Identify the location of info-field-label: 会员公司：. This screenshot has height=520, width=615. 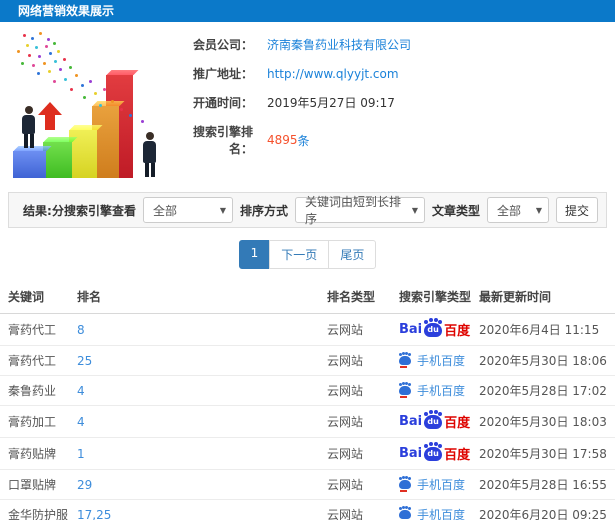
(222, 45).